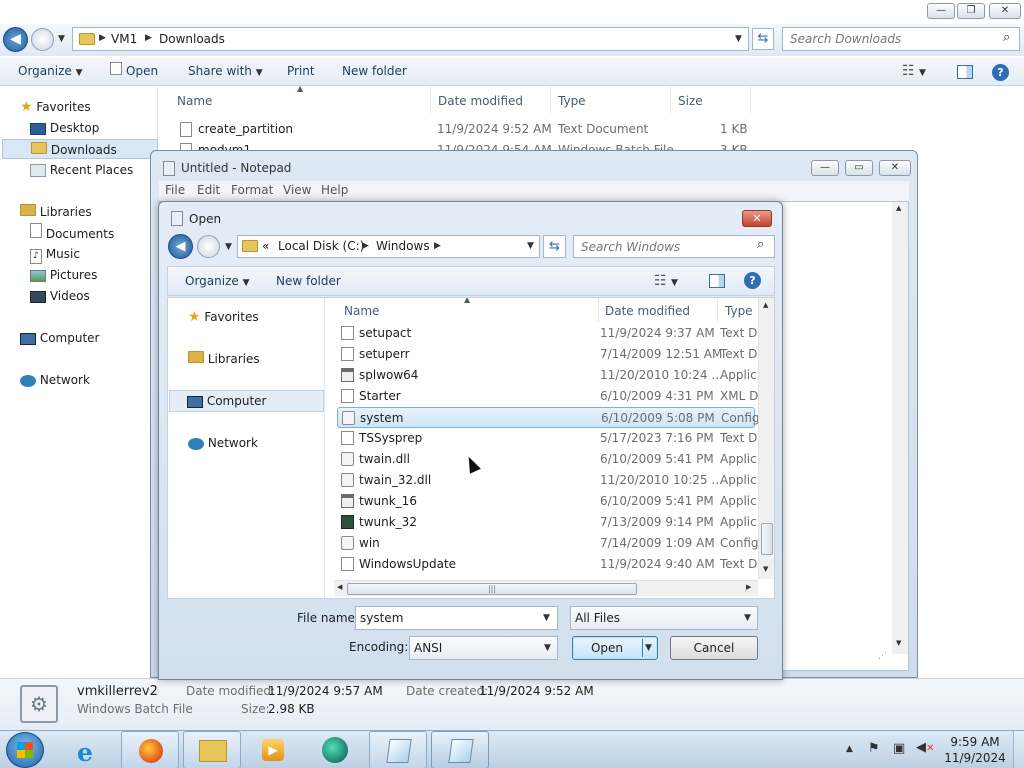 Image resolution: width=1024 pixels, height=768 pixels. Describe the element at coordinates (572, 101) in the screenshot. I see `column-header-type: Type` at that location.